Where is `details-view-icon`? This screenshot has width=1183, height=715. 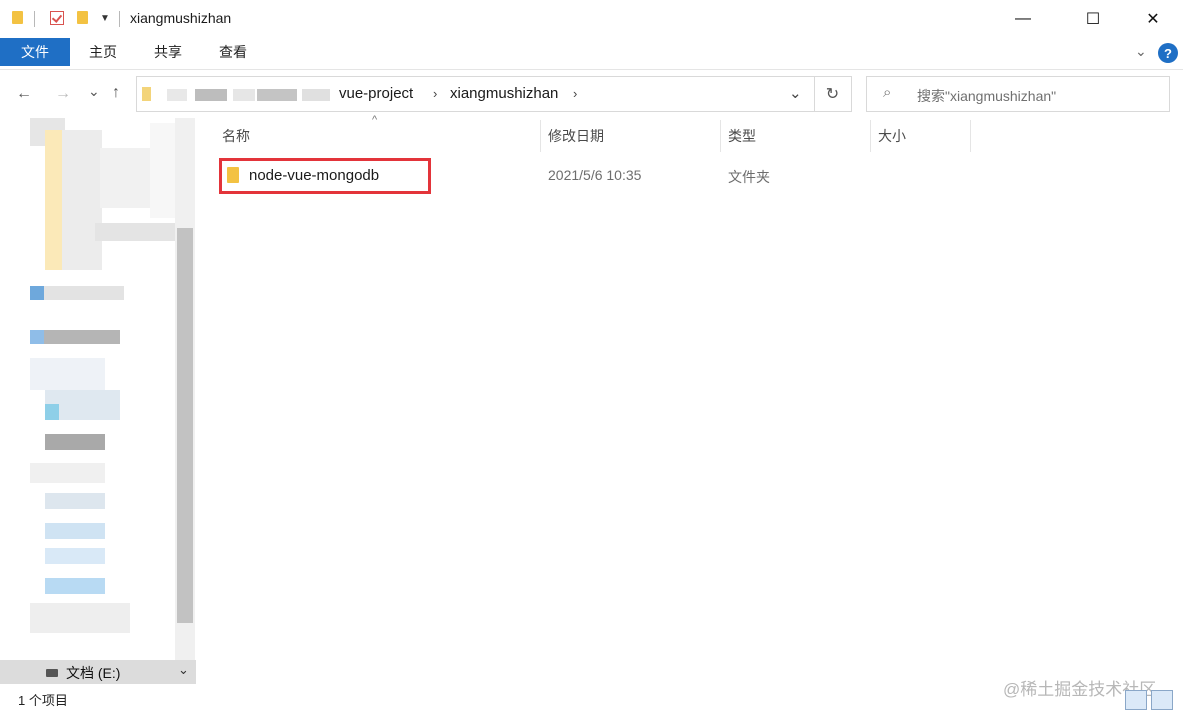
details-view-icon is located at coordinates (1136, 700).